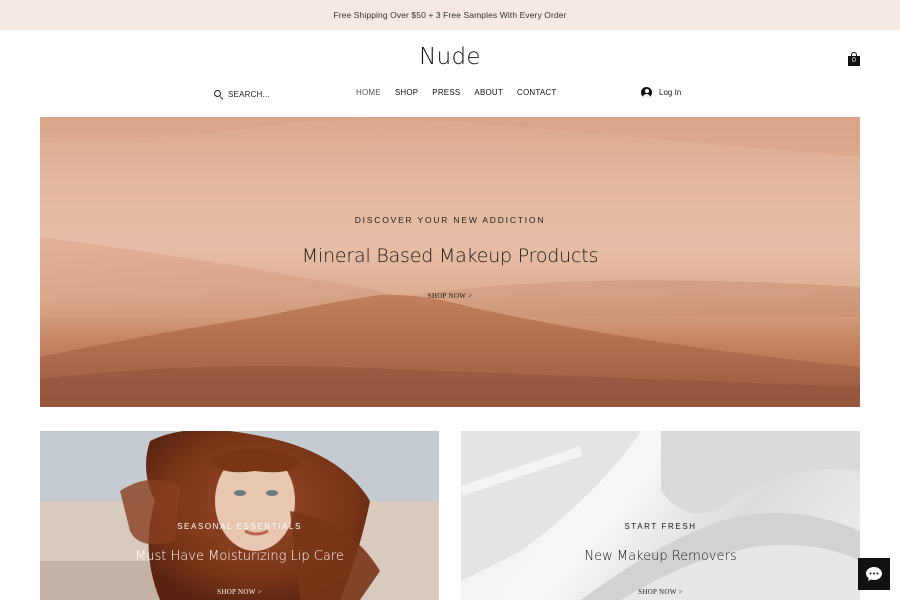 This screenshot has height=600, width=900. What do you see at coordinates (536, 92) in the screenshot?
I see `nav-item-contact: CONTACT` at bounding box center [536, 92].